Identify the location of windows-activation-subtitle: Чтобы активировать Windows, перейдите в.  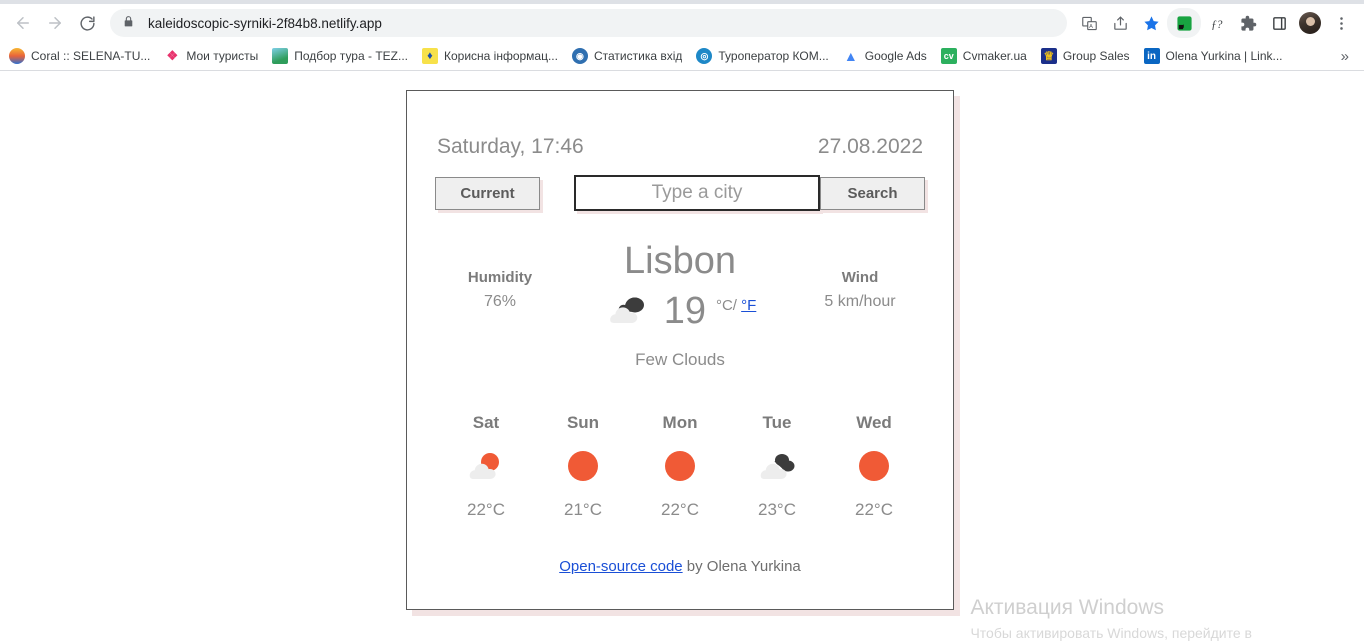
(1111, 633).